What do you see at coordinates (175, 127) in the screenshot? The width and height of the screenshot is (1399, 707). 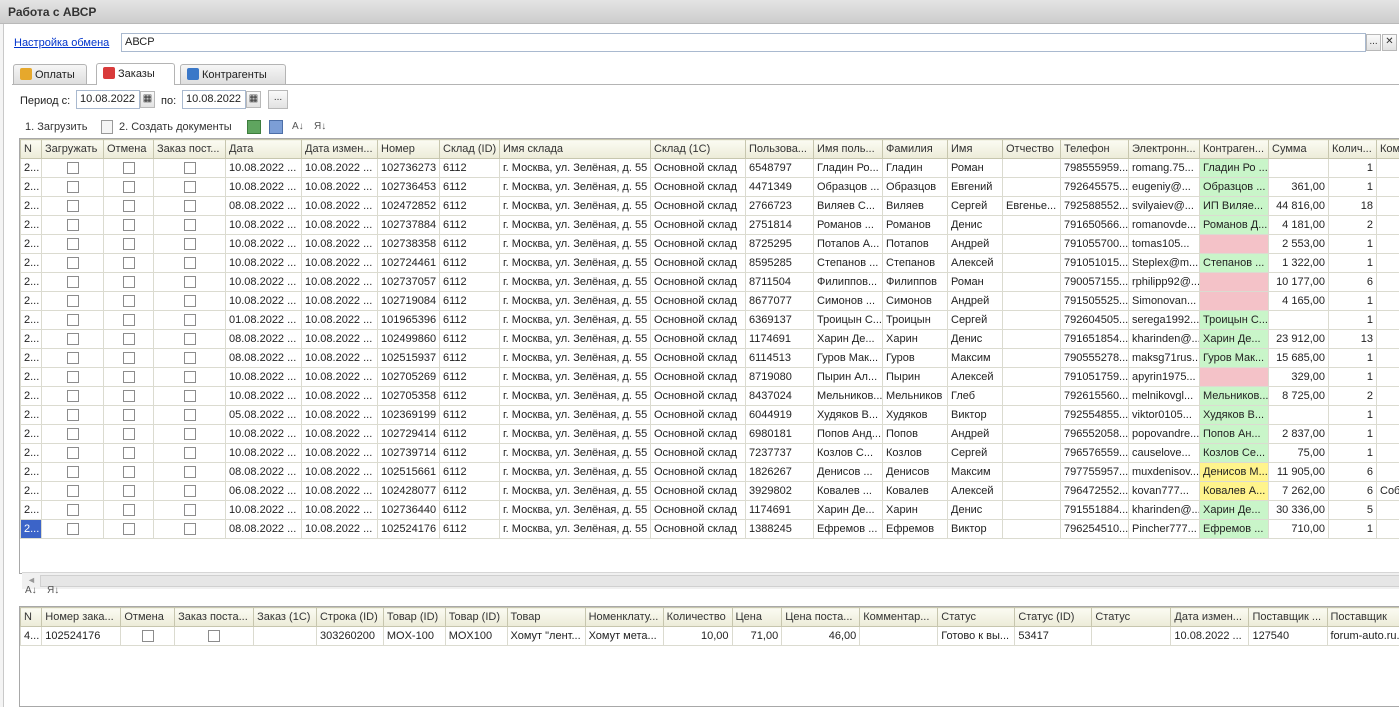 I see `create-documents-button: 2. Создать документы` at bounding box center [175, 127].